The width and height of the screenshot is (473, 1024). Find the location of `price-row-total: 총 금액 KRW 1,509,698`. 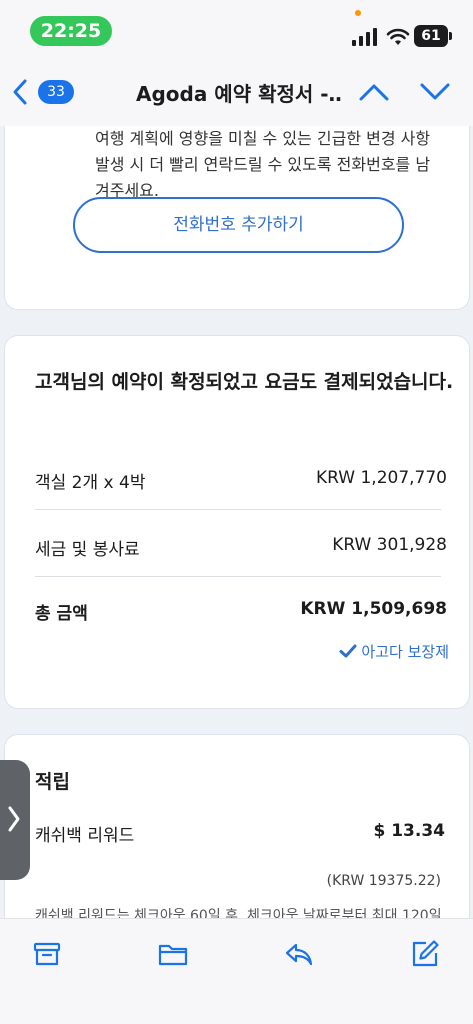

price-row-total: 총 금액 KRW 1,509,698 is located at coordinates (241, 613).